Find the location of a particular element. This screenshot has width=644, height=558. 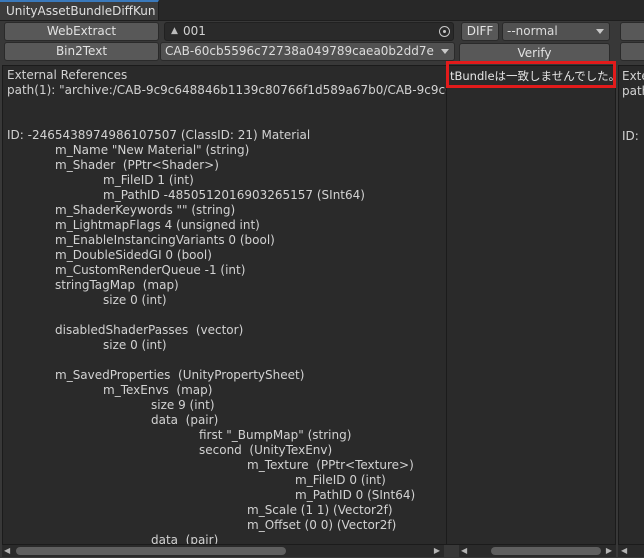

diff-button: DIFF is located at coordinates (480, 31).